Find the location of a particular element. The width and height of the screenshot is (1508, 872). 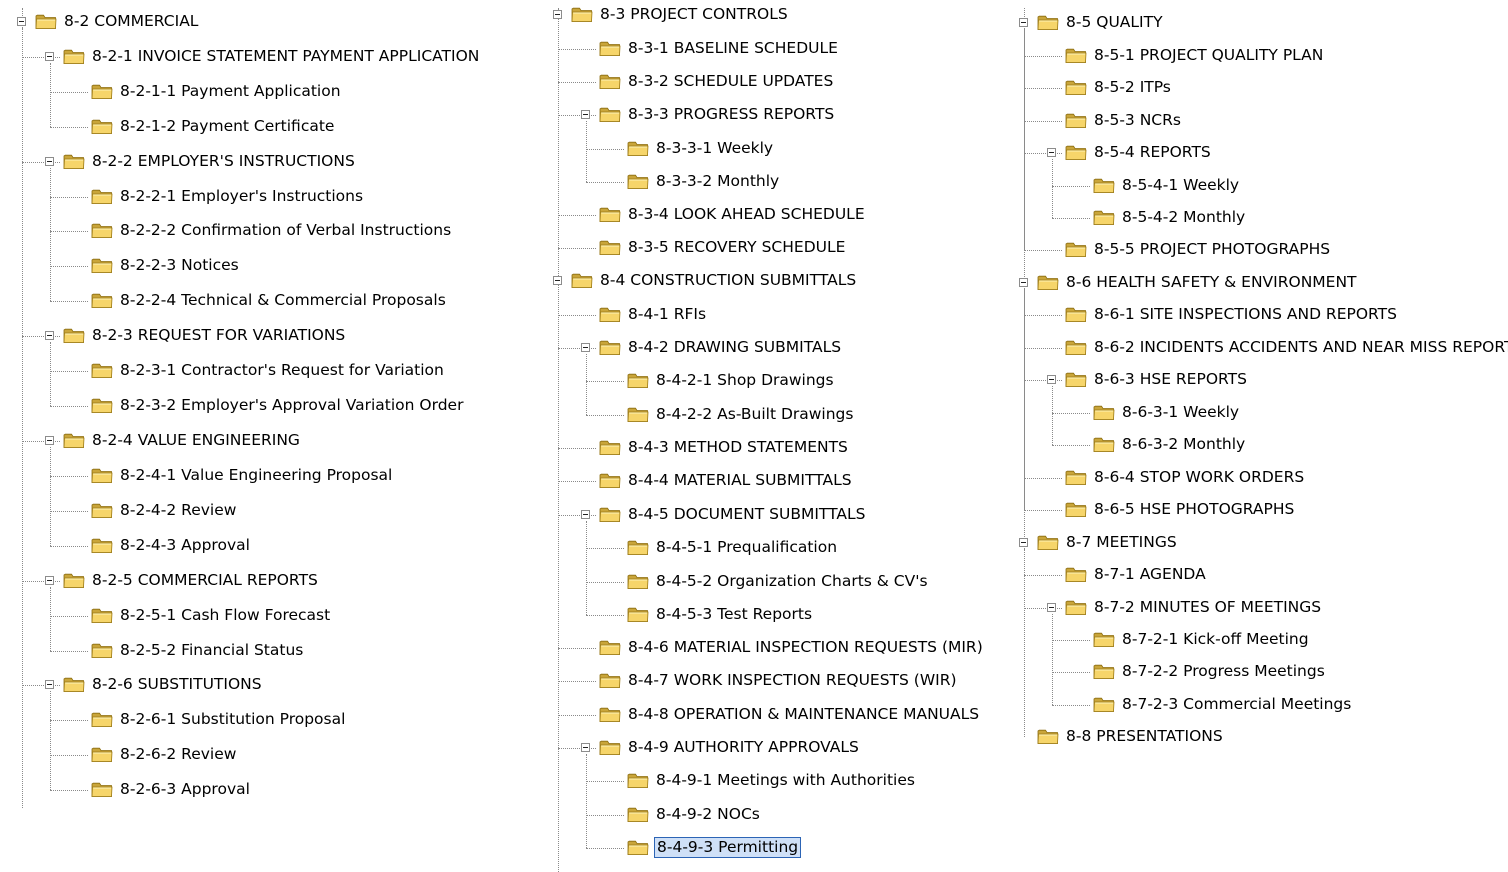

tree-node: 8-2-2-3 Notices is located at coordinates (332, 266).